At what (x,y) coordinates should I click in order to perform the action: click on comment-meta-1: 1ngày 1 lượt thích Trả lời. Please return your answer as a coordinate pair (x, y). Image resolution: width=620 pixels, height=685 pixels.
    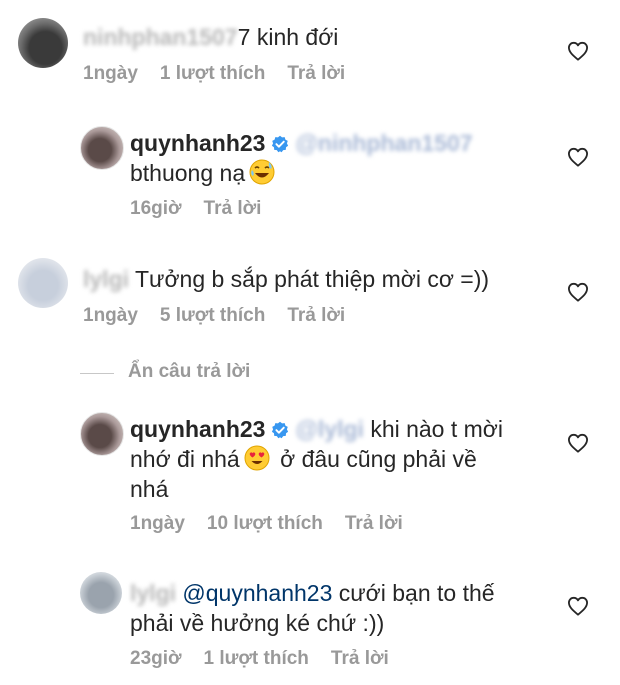
    Looking at the image, I should click on (225, 74).